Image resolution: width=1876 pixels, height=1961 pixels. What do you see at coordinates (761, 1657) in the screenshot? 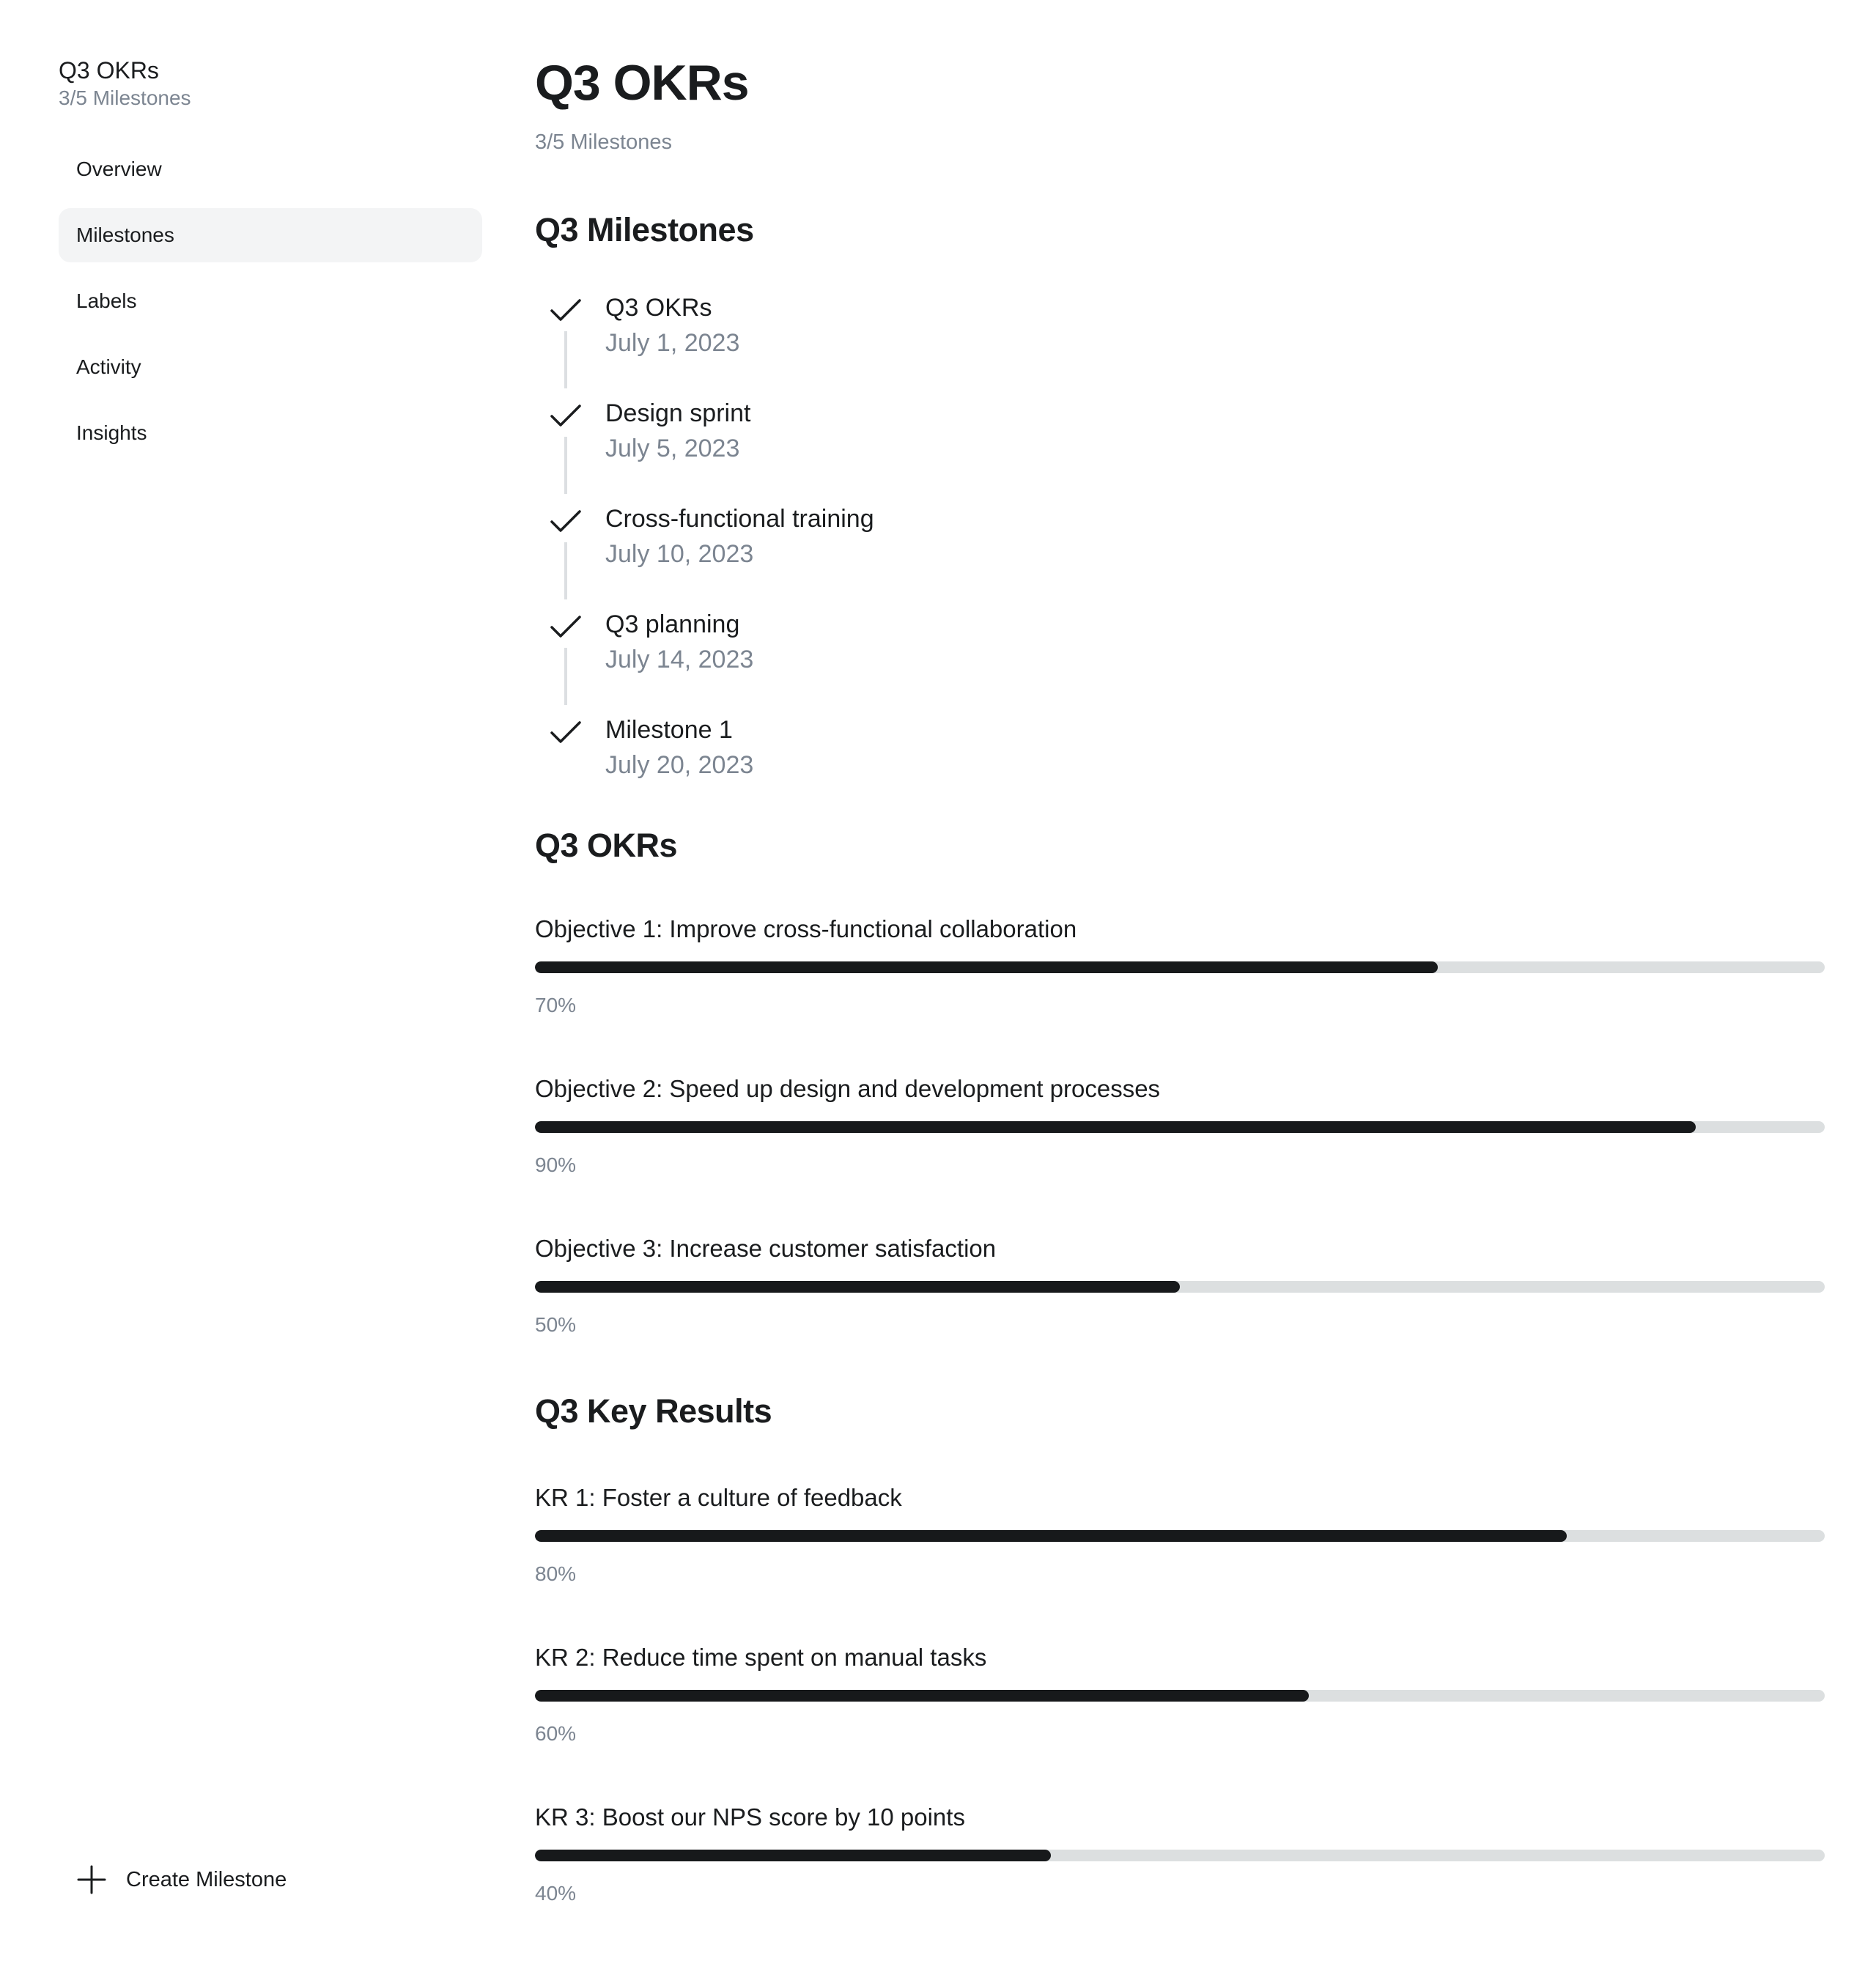
I see `key-result-label: KR 2: Reduce time spent on manual tasks` at bounding box center [761, 1657].